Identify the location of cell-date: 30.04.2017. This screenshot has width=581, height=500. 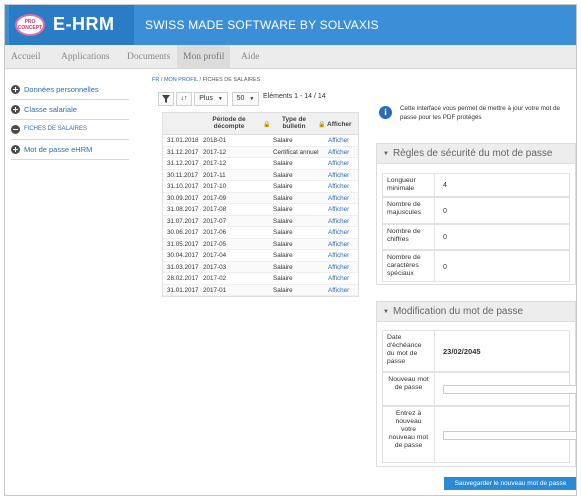
(183, 255).